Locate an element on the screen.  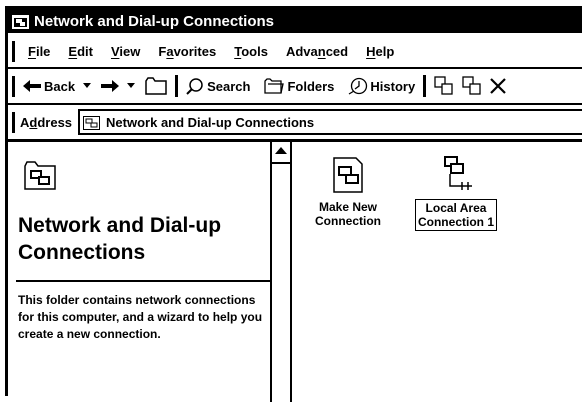
address-value: Network and Dial-up Connections is located at coordinates (210, 122).